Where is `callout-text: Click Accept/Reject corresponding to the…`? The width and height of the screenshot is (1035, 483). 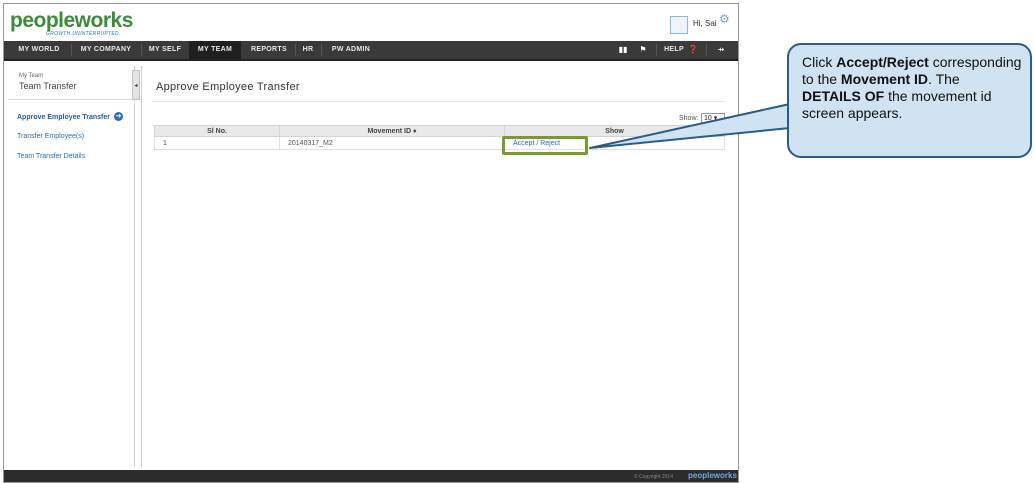
callout-text: Click Accept/Reject corresponding to the… is located at coordinates (912, 87).